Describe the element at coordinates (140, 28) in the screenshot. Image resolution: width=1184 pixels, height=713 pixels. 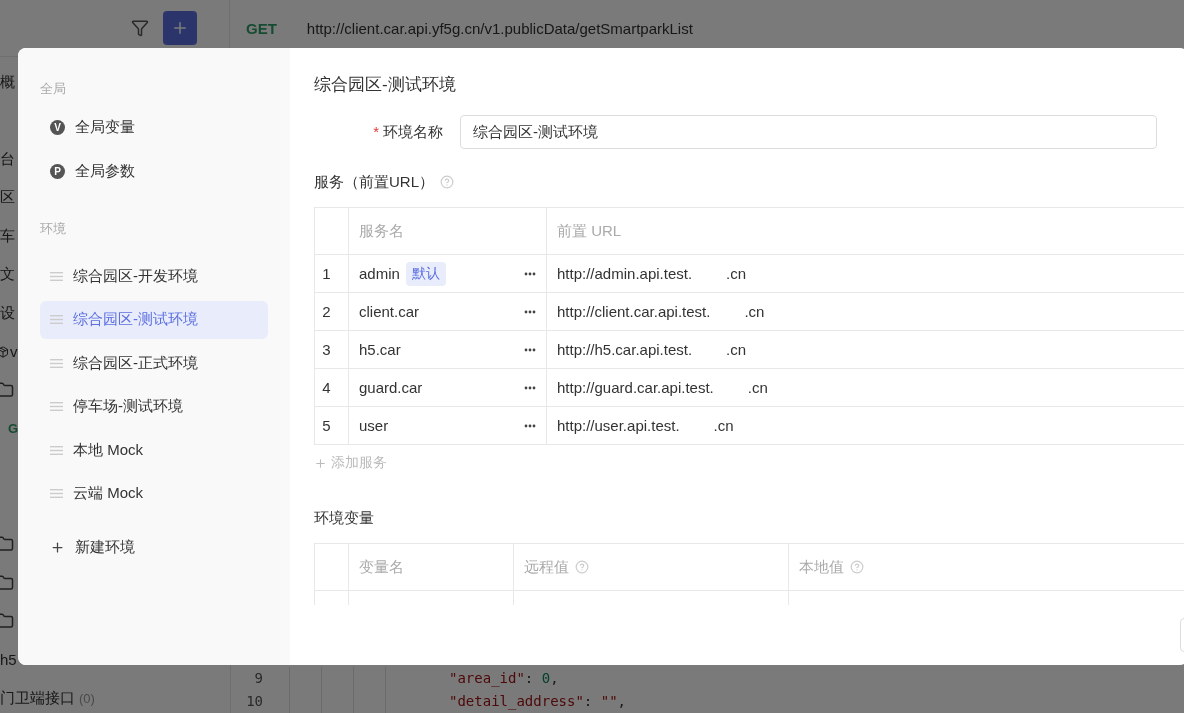
I see `filter-icon` at that location.